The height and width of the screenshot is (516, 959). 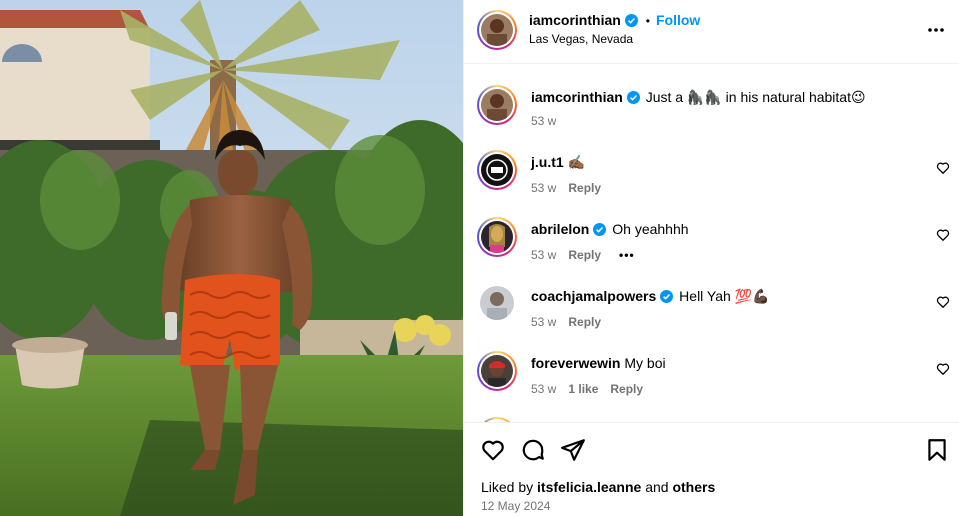 What do you see at coordinates (657, 487) in the screenshot?
I see `liked-by-and: and` at bounding box center [657, 487].